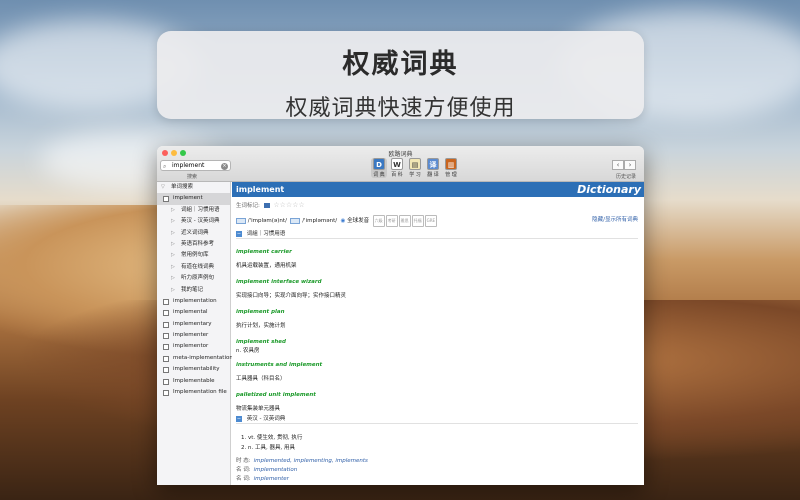 The height and width of the screenshot is (500, 800). What do you see at coordinates (437, 346) in the screenshot?
I see `phrase-item: implement shed n. 农具房` at bounding box center [437, 346].